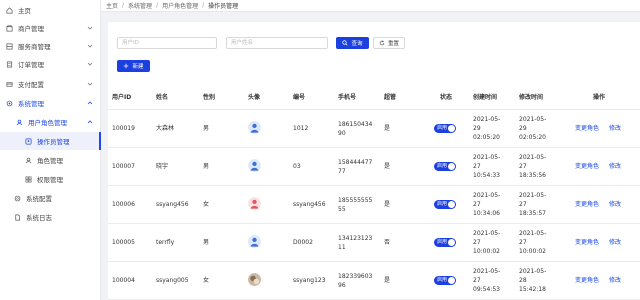 Image resolution: width=640 pixels, height=300 pixels. Describe the element at coordinates (301, 128) in the screenshot. I see `cell-code: 1012` at that location.